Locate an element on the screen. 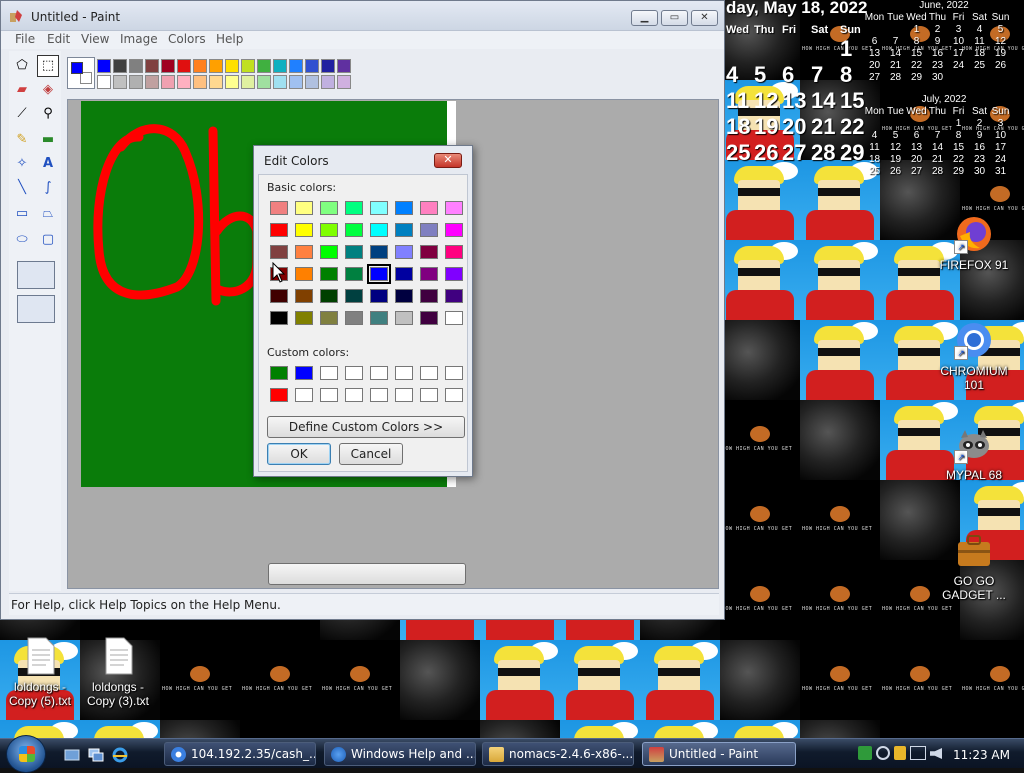 This screenshot has height=773, width=1024. calendar-day: 5 is located at coordinates (1000, 30).